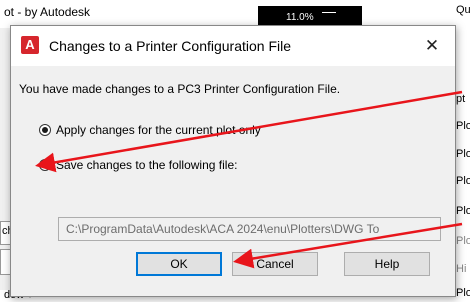 Image resolution: width=470 pixels, height=302 pixels. Describe the element at coordinates (329, 12) in the screenshot. I see `background-zoom-slider` at that location.